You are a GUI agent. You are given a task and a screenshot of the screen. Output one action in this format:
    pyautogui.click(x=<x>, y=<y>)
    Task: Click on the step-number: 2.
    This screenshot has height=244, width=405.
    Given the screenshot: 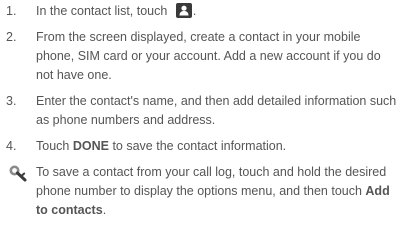 What is the action you would take?
    pyautogui.click(x=11, y=37)
    